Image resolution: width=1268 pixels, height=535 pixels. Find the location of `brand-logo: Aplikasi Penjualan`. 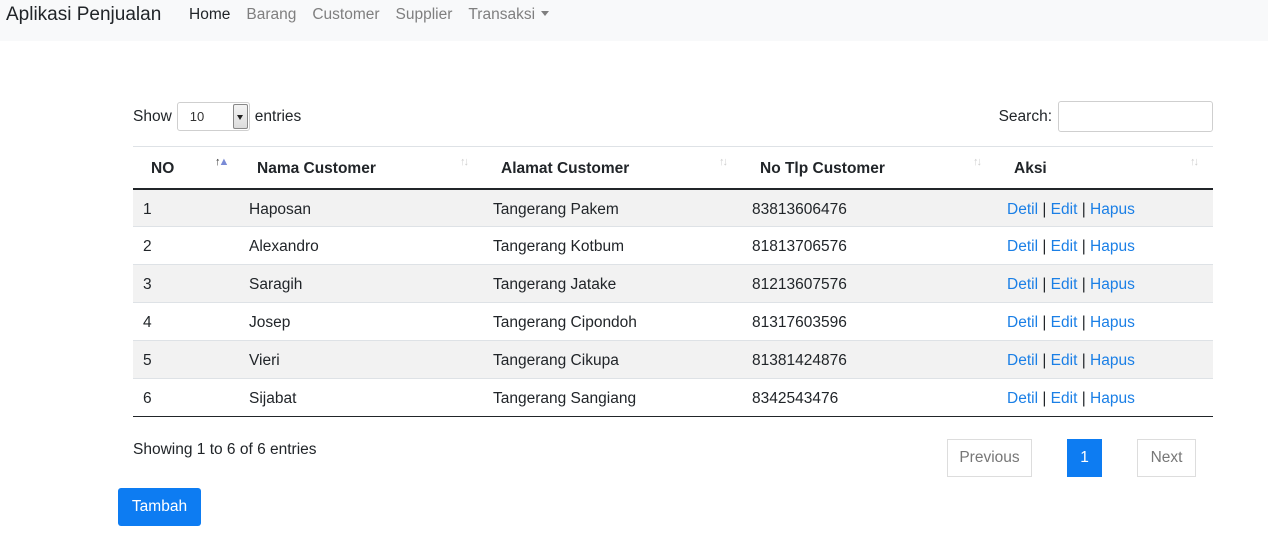

brand-logo: Aplikasi Penjualan is located at coordinates (83, 15).